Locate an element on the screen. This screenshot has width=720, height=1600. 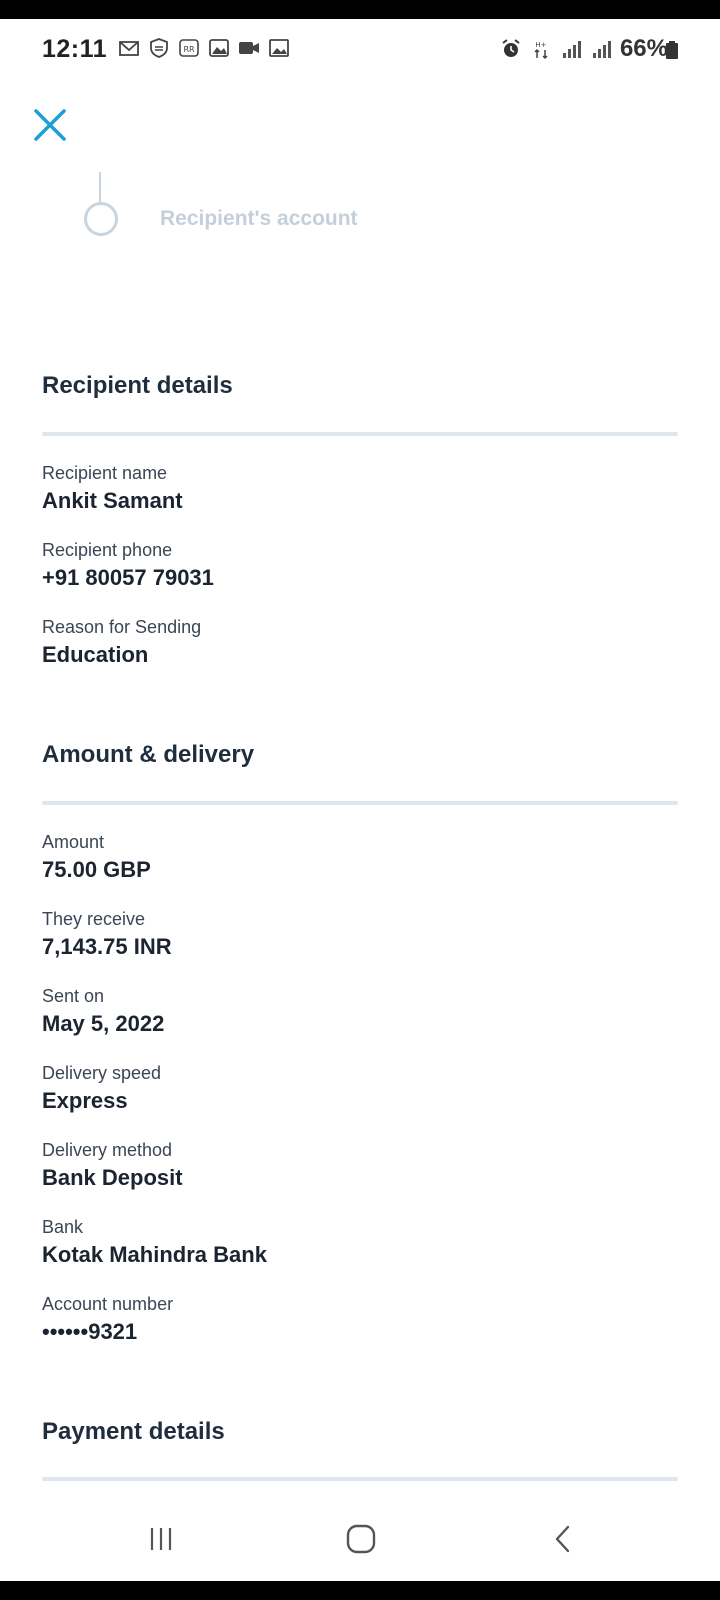
payment-details-title: Payment details is located at coordinates (133, 1431).